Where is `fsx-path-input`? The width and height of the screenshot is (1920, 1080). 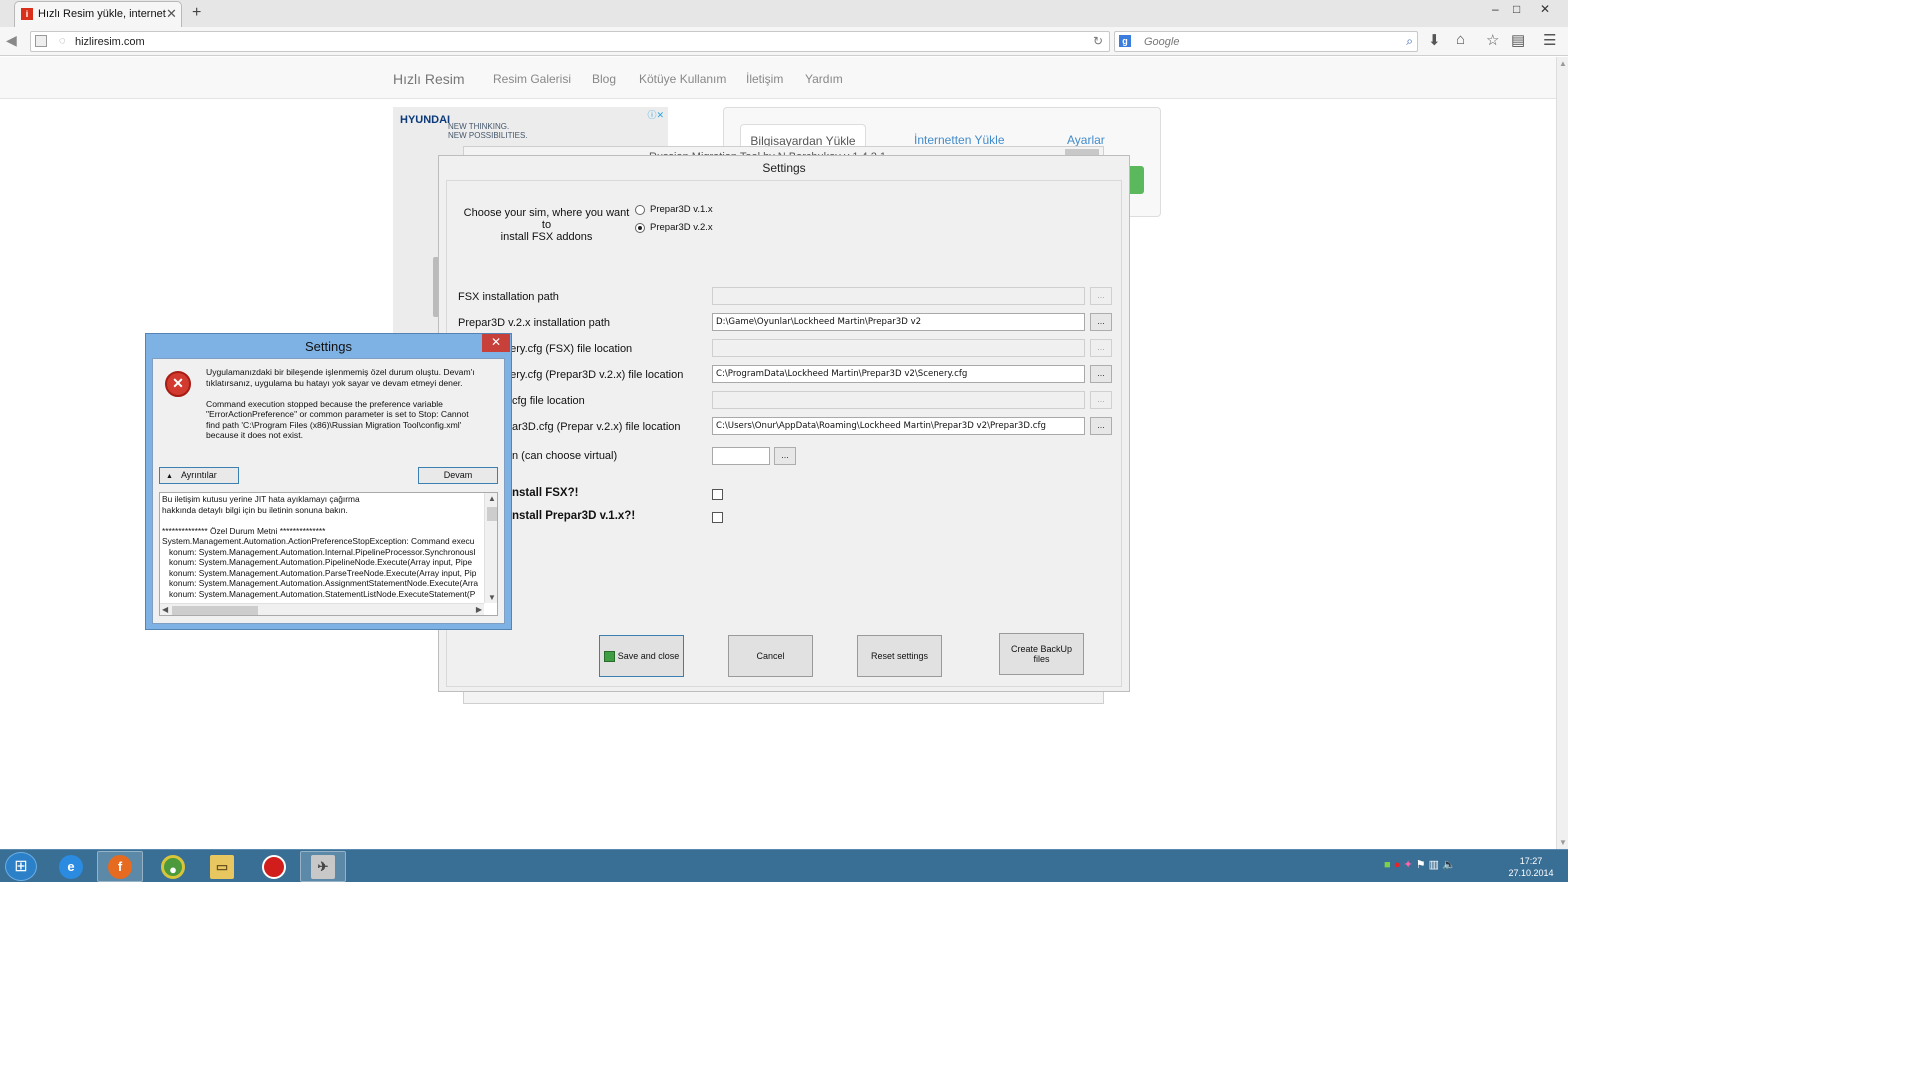 fsx-path-input is located at coordinates (898, 296).